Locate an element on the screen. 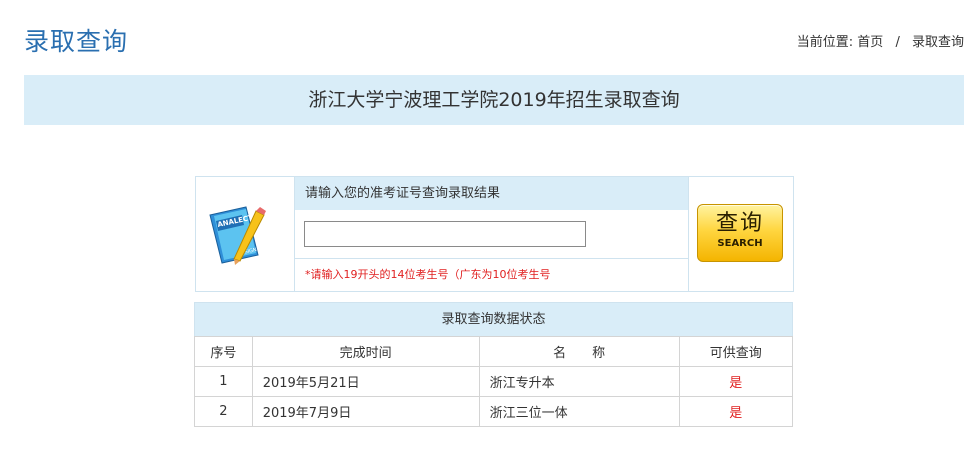  table-row: 1 2019年5月21日 浙江专升本 是 is located at coordinates (494, 381).